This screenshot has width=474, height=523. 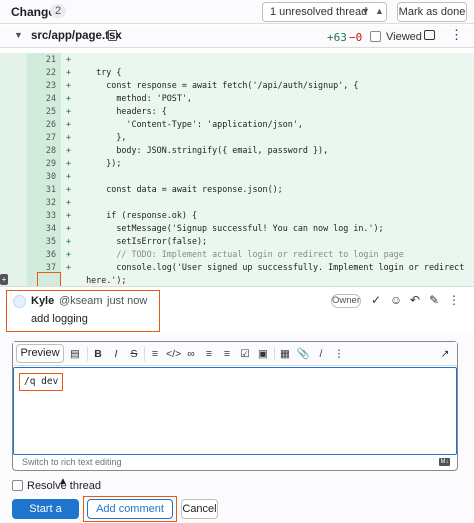 What do you see at coordinates (432, 12) in the screenshot?
I see `mark-as-done-button: Mark as done` at bounding box center [432, 12].